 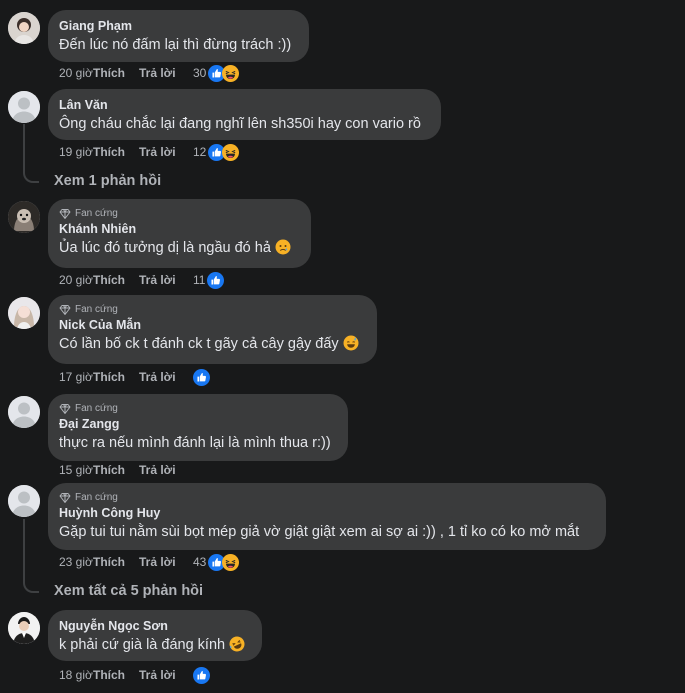 I want to click on comment-text: k phải cứ già là đáng kính, so click(x=154, y=645).